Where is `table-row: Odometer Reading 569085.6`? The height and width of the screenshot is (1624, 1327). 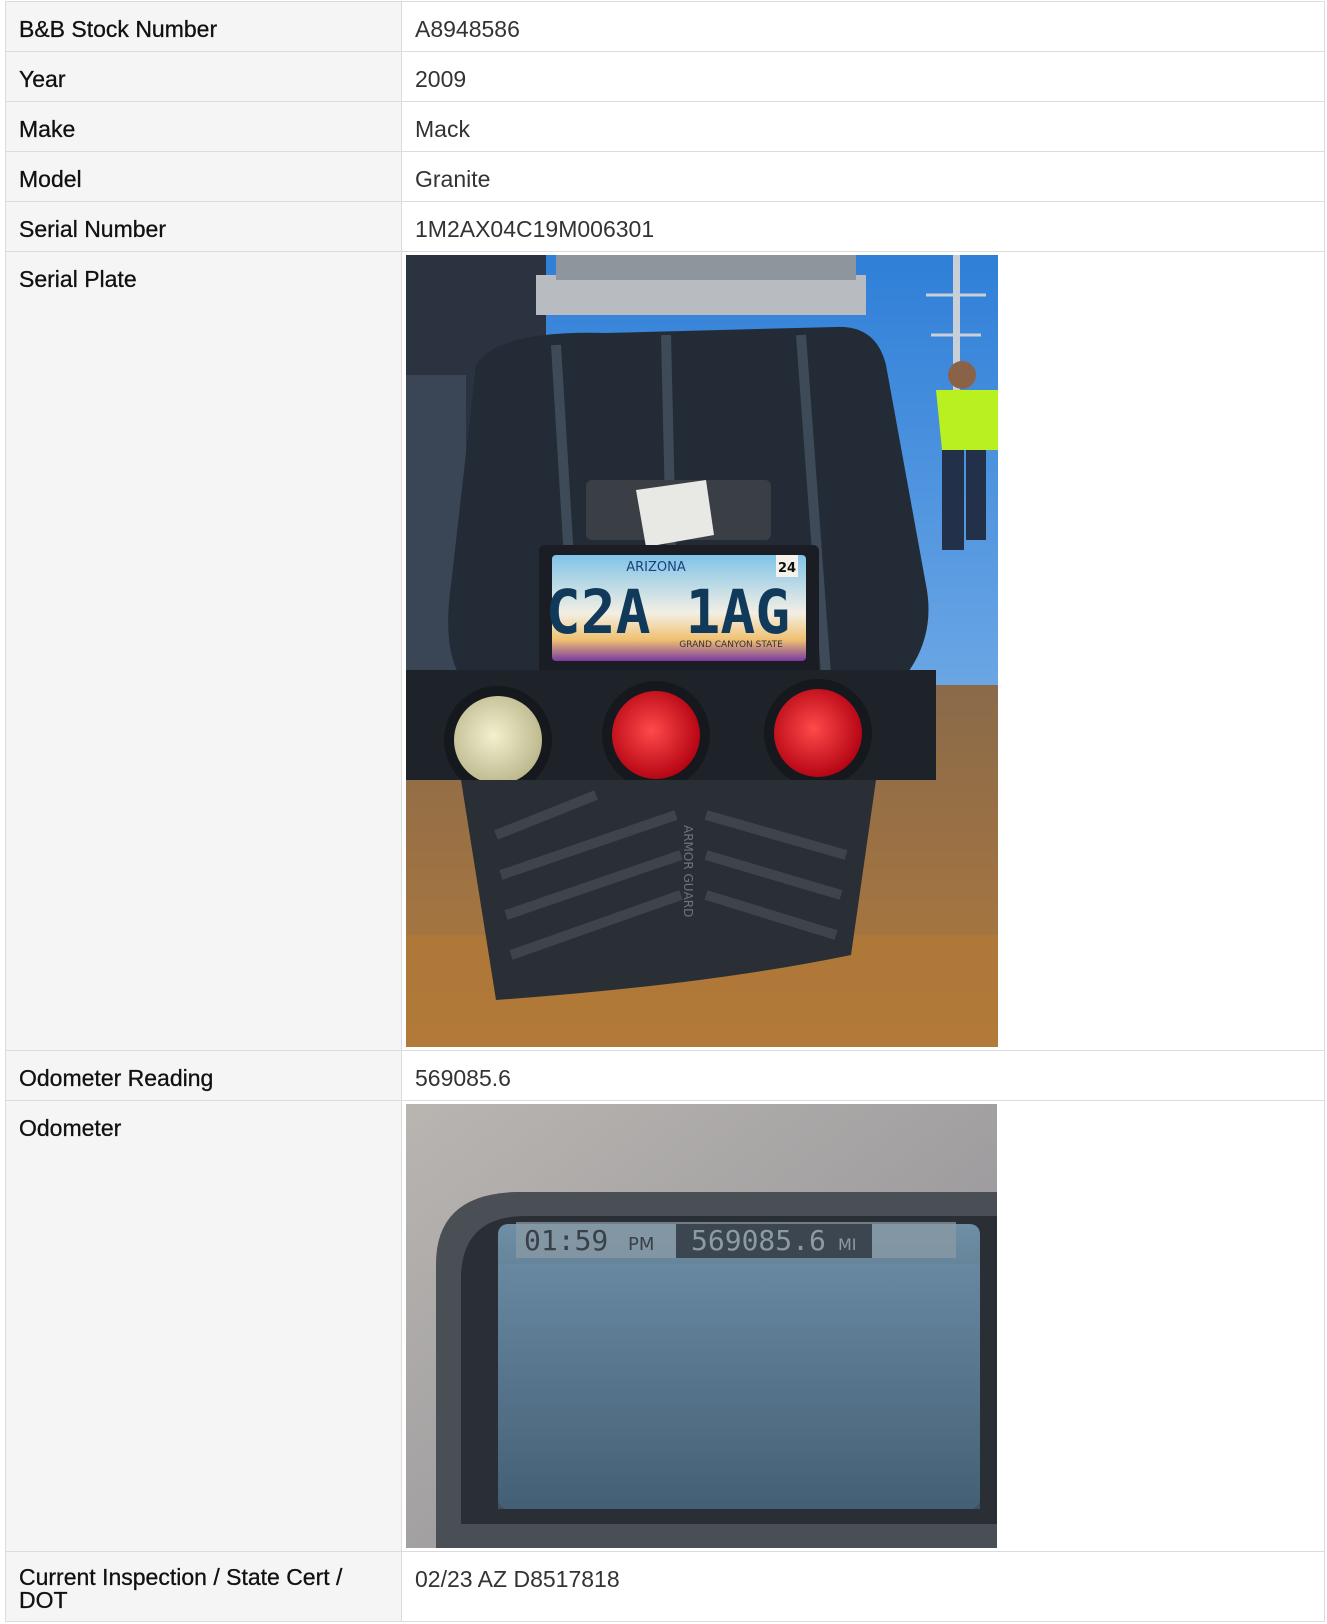
table-row: Odometer Reading 569085.6 is located at coordinates (665, 1075).